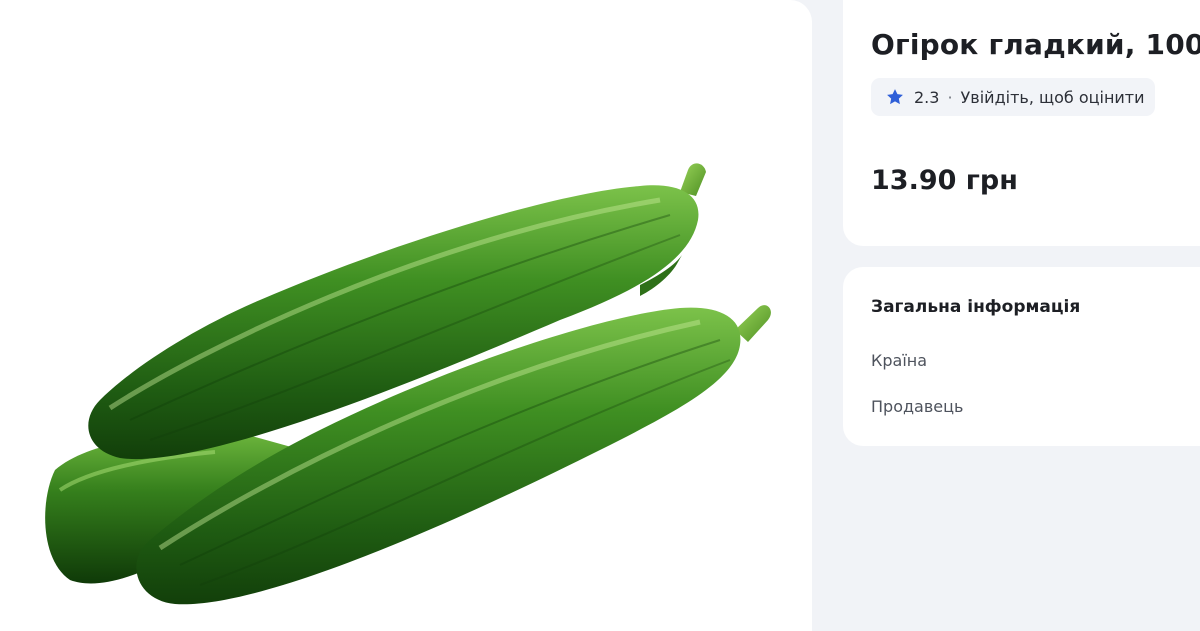 Image resolution: width=1200 pixels, height=631 pixels. Describe the element at coordinates (976, 307) in the screenshot. I see `general-info-heading: Загальна інформація` at that location.